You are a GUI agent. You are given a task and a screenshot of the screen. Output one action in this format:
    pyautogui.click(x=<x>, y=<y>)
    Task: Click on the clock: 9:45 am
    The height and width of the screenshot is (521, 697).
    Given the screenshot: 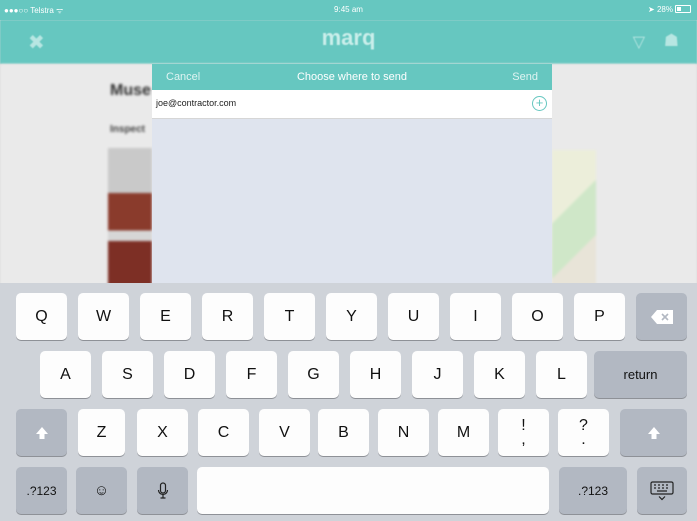 What is the action you would take?
    pyautogui.click(x=348, y=9)
    